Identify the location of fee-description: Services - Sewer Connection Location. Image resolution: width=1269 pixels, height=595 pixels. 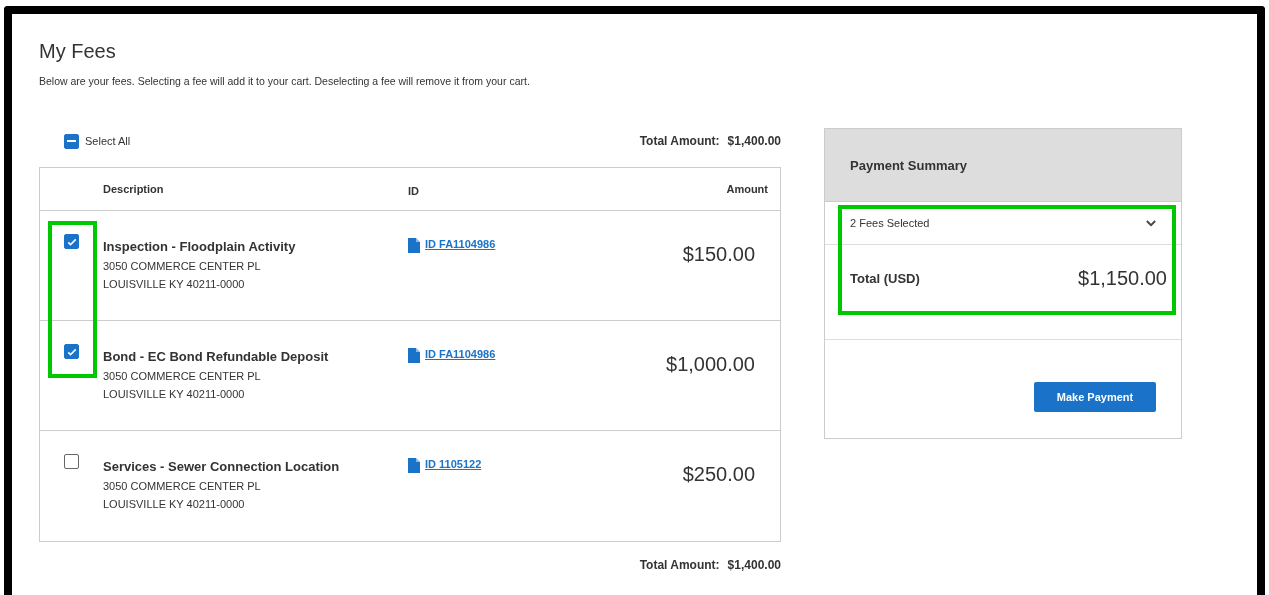
(222, 466).